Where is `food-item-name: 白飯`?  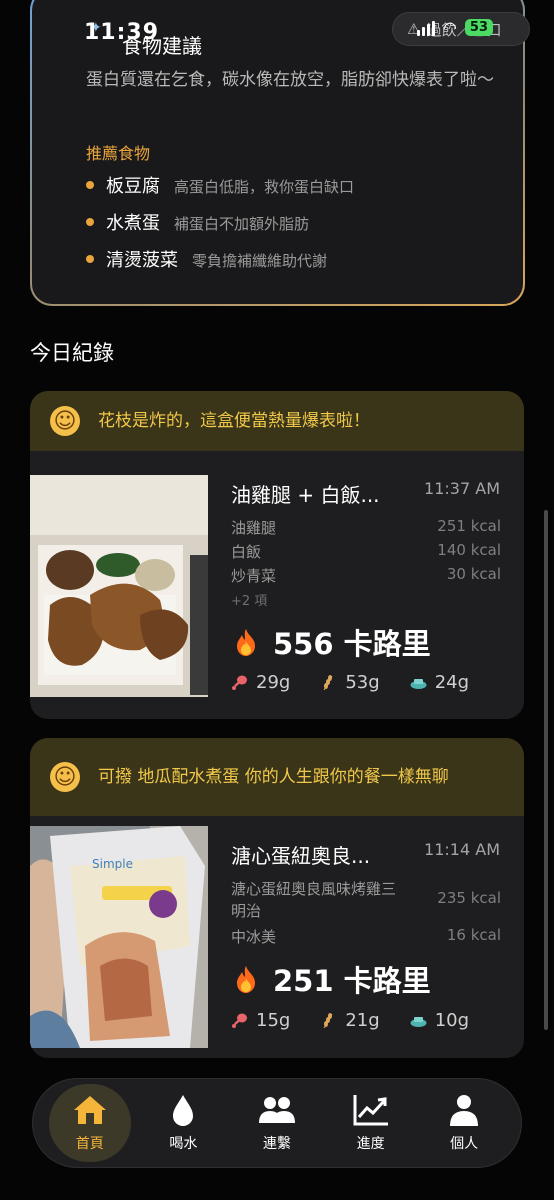
food-item-name: 白飯 is located at coordinates (246, 552).